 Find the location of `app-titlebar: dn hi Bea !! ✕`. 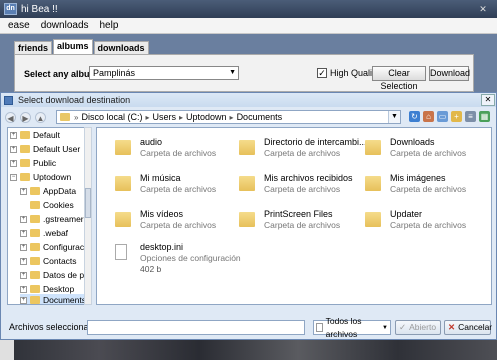

app-titlebar: dn hi Bea !! ✕ is located at coordinates (248, 9).